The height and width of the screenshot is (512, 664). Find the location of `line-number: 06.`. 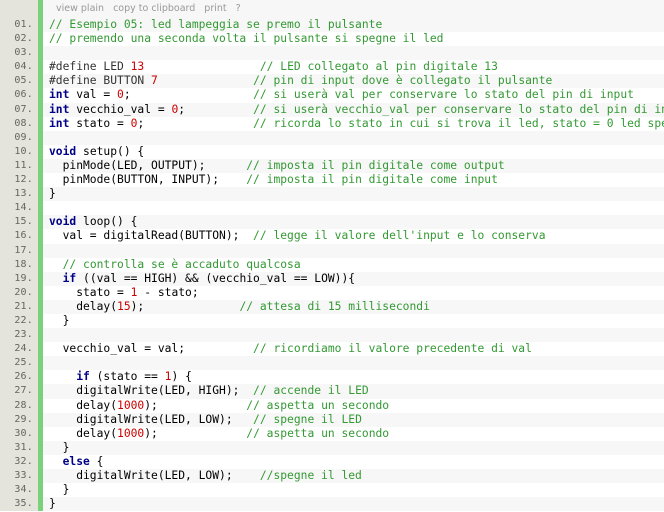

line-number: 06. is located at coordinates (19, 95).